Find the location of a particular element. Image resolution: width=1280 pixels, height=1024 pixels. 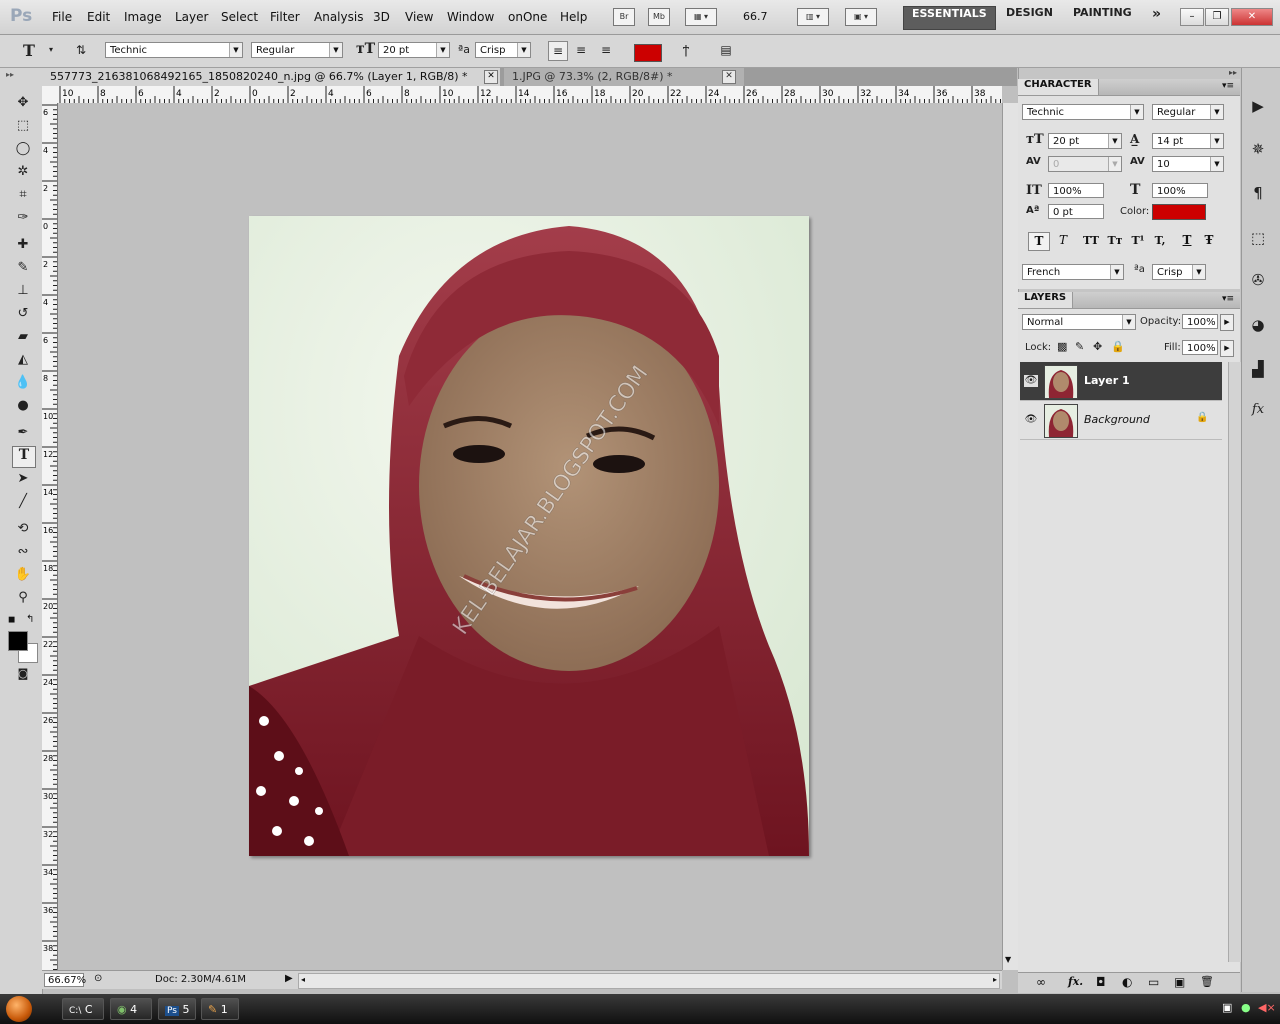

align-left-icon: ≡ is located at coordinates (558, 51).